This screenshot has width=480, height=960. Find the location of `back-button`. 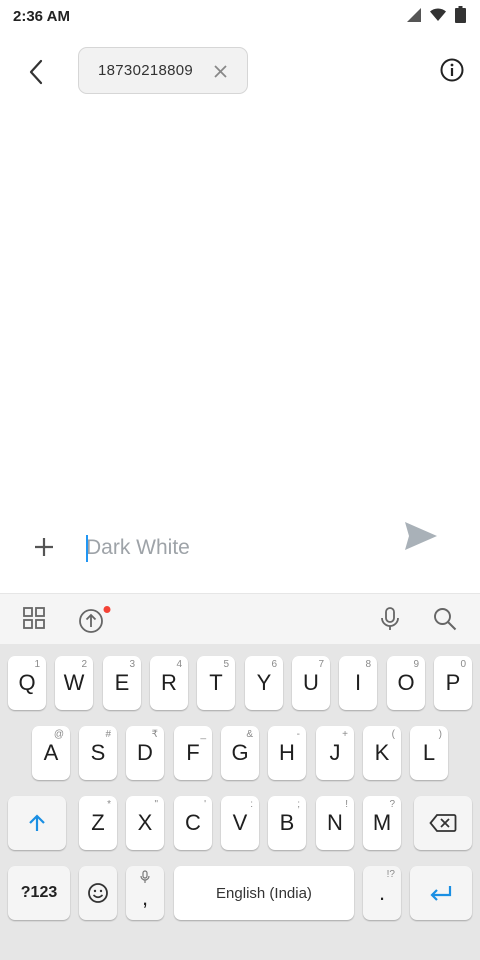

back-button is located at coordinates (36, 72).